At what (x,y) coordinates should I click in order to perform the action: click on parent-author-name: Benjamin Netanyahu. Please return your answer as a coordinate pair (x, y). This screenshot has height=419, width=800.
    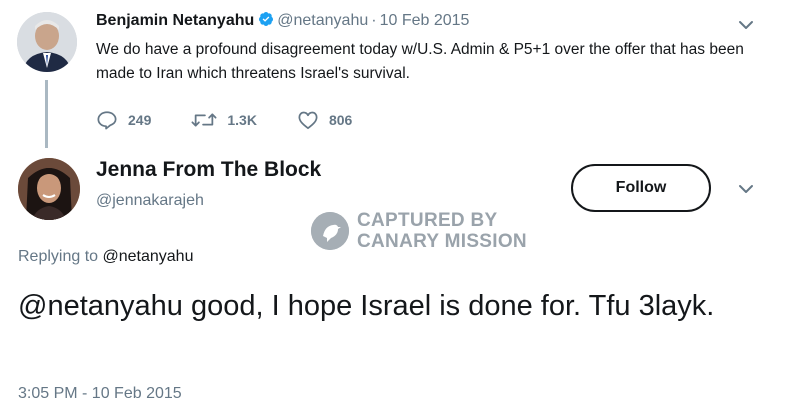
    Looking at the image, I should click on (175, 20).